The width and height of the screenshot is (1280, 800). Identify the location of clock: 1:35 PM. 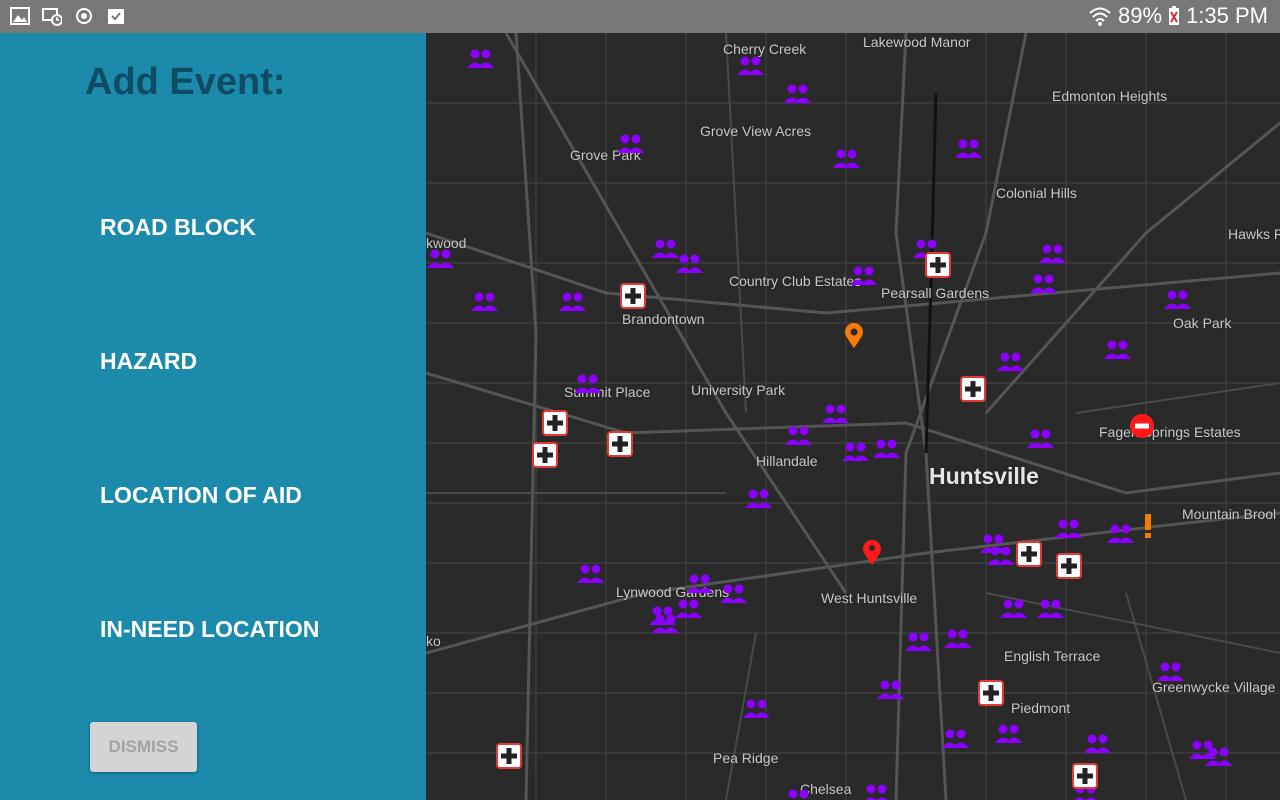
(1227, 15).